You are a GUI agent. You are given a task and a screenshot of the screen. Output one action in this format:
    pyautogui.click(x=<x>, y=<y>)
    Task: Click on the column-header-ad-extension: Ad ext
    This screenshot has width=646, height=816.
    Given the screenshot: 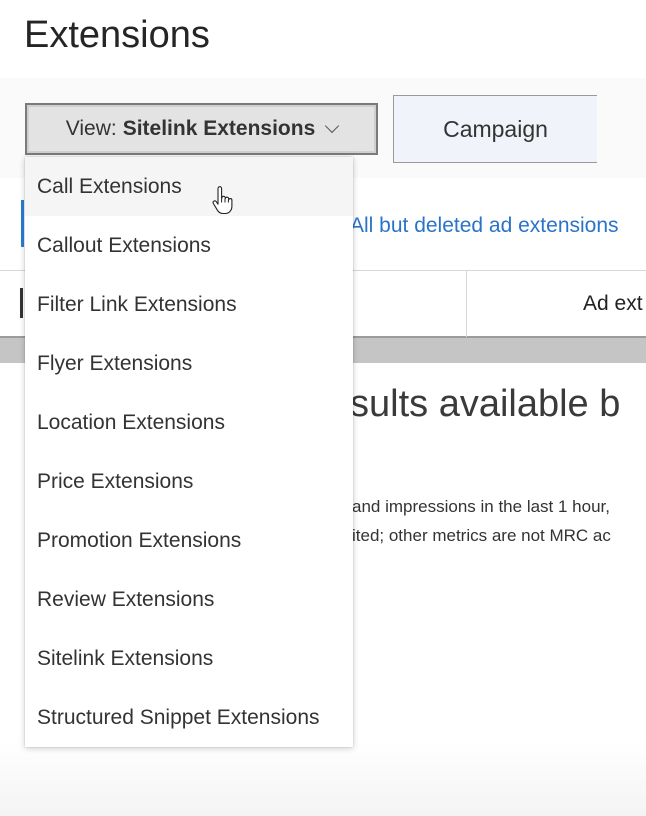 What is the action you would take?
    pyautogui.click(x=613, y=304)
    